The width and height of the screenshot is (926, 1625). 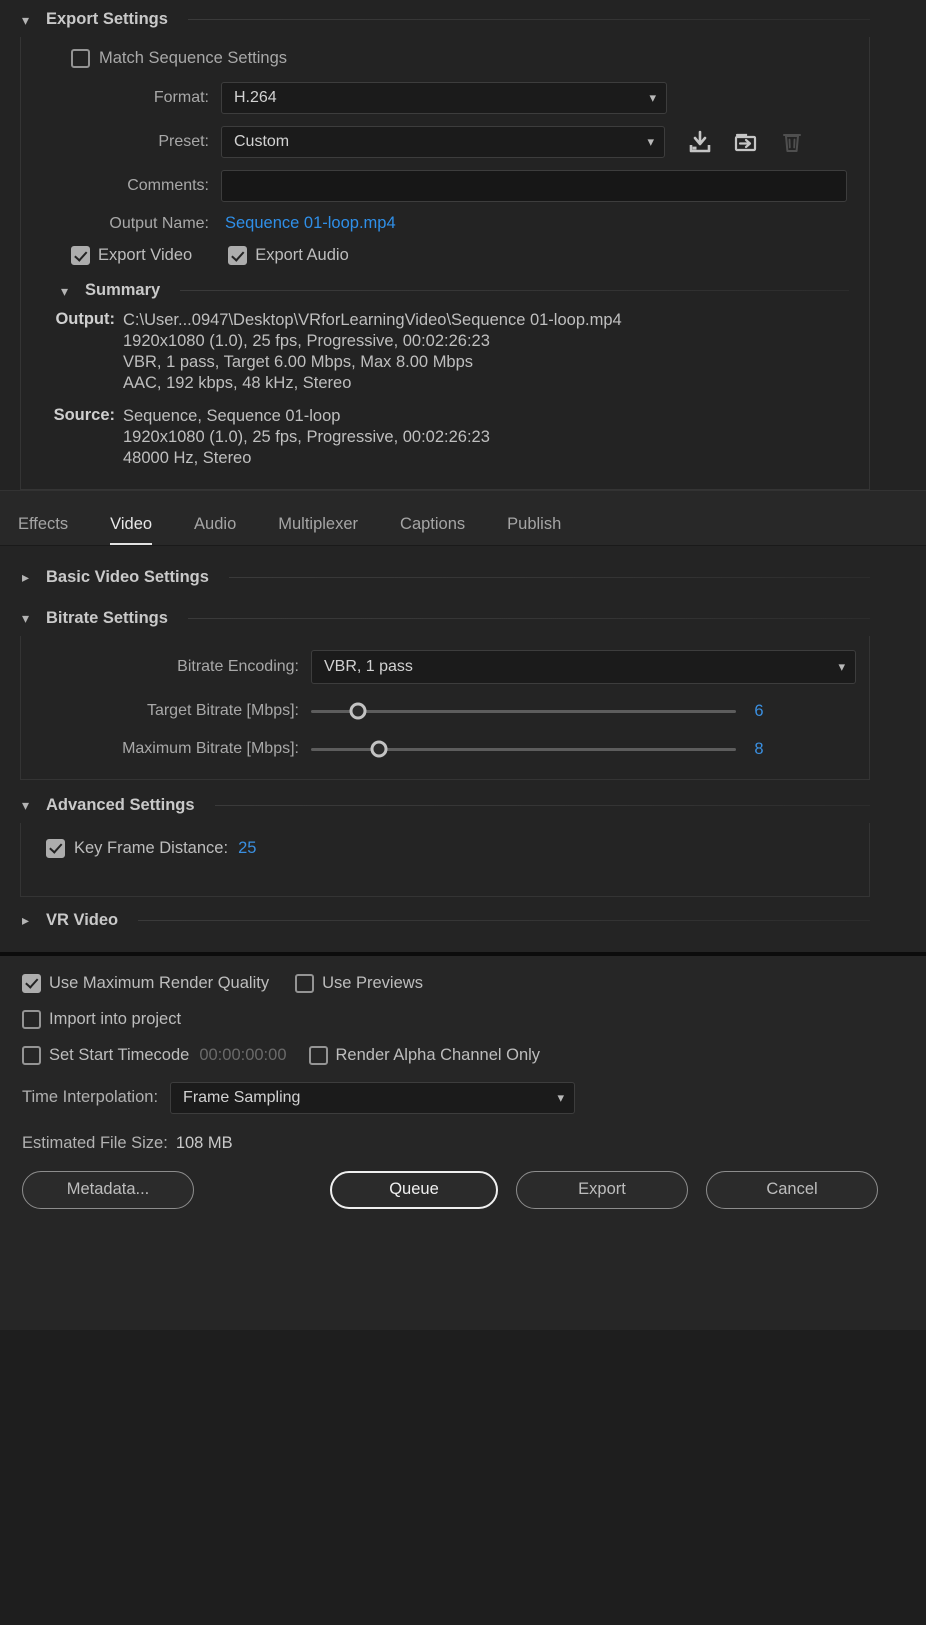 I want to click on preset-dropdown: Custom ▾, so click(x=443, y=142).